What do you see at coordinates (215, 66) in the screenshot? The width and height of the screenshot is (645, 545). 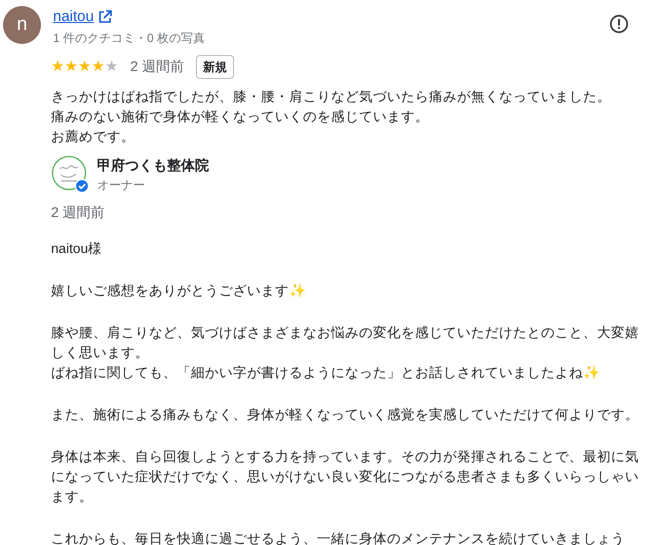 I see `new-label: 新規` at bounding box center [215, 66].